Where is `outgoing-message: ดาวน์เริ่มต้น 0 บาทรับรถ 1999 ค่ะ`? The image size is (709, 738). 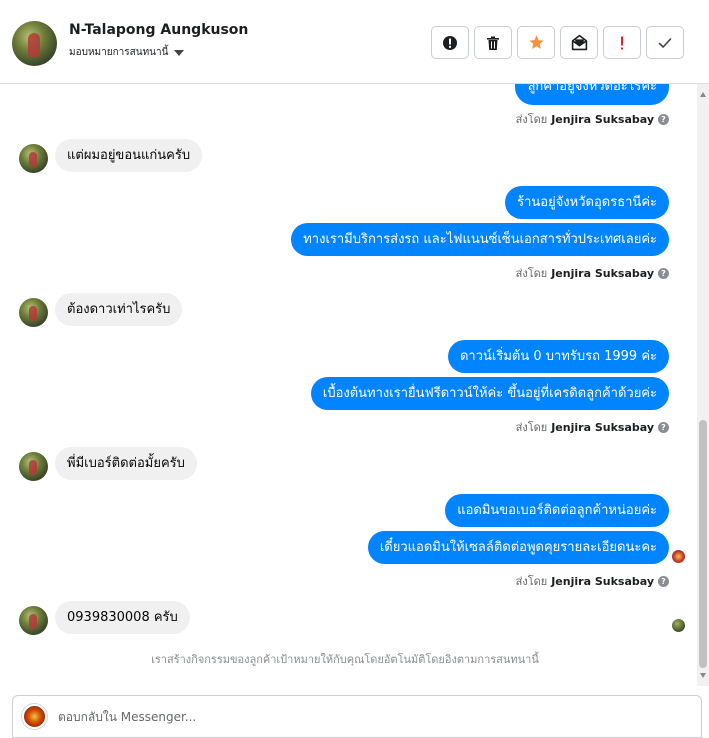 outgoing-message: ดาวน์เริ่มต้น 0 บาทรับรถ 1999 ค่ะ is located at coordinates (558, 356).